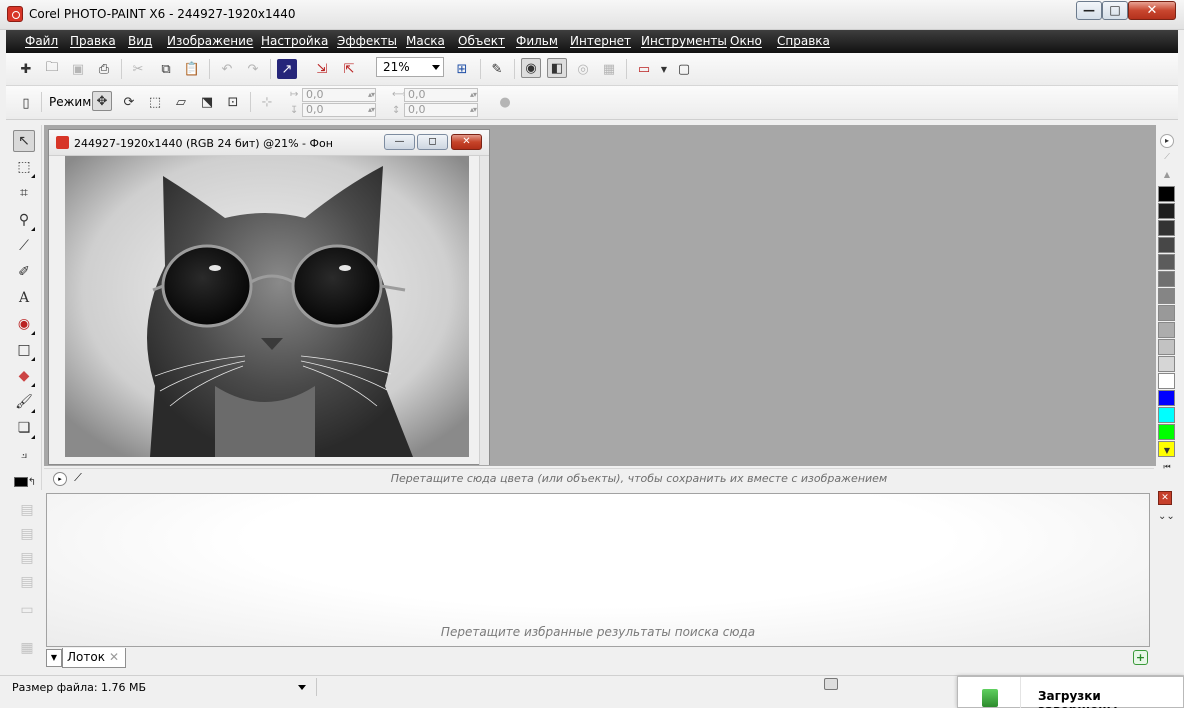  What do you see at coordinates (410, 67) in the screenshot?
I see `zoom-level-select: 21%` at bounding box center [410, 67].